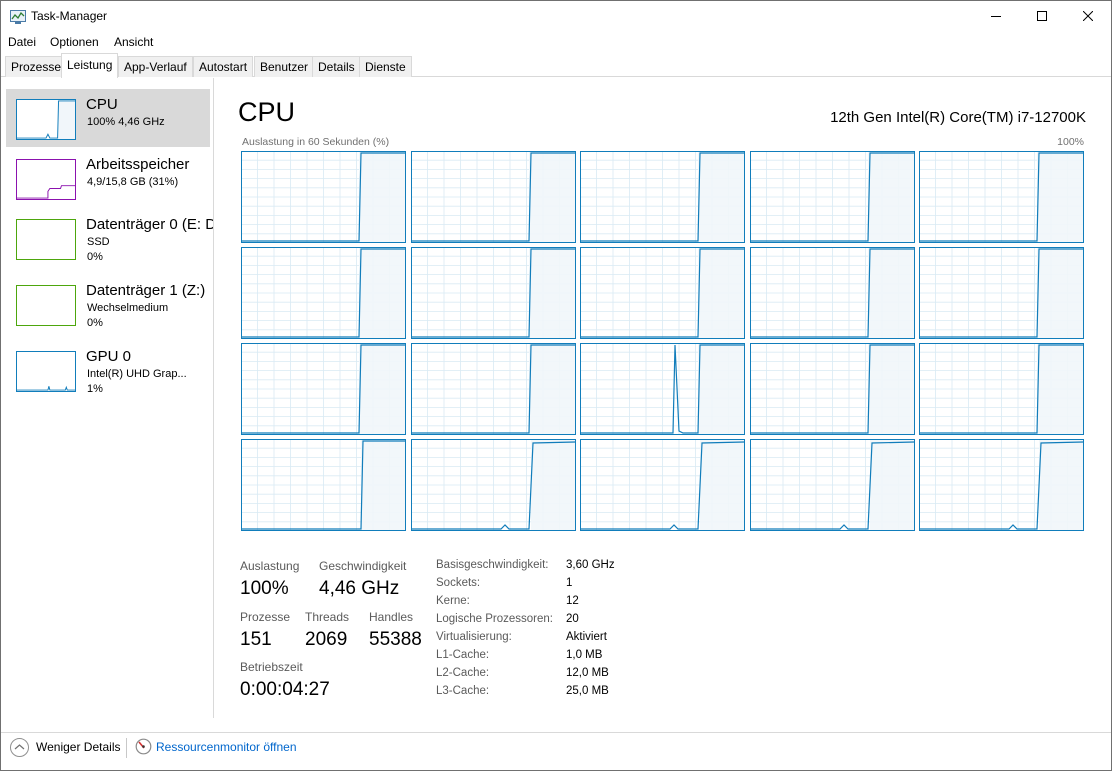 The image size is (1112, 771). Describe the element at coordinates (90, 65) in the screenshot. I see `tab-leistung: Leistung` at that location.